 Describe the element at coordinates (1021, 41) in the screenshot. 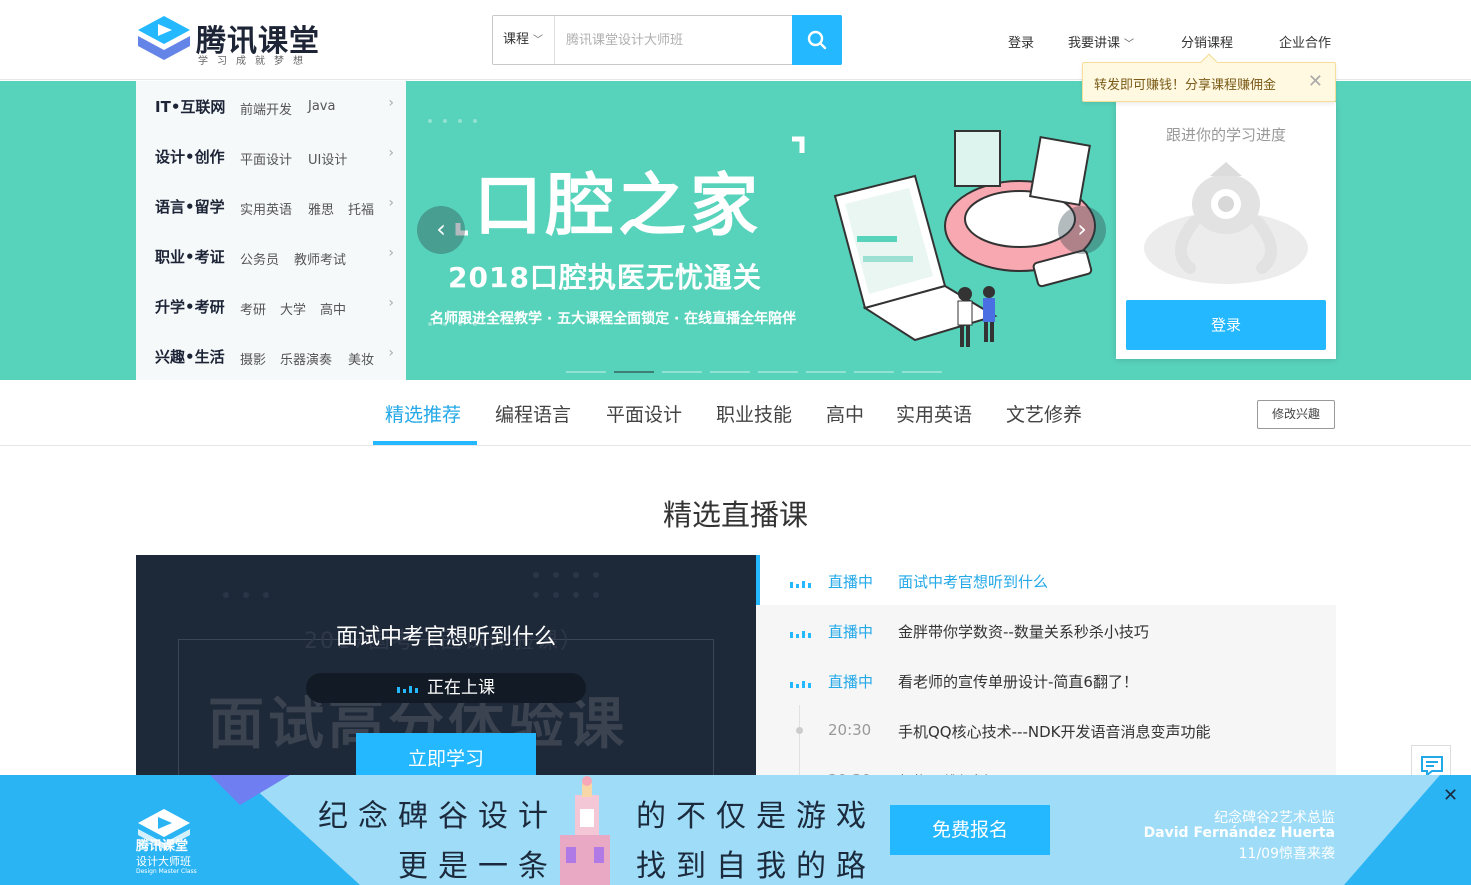

I see `nav-login-link: 登录` at that location.